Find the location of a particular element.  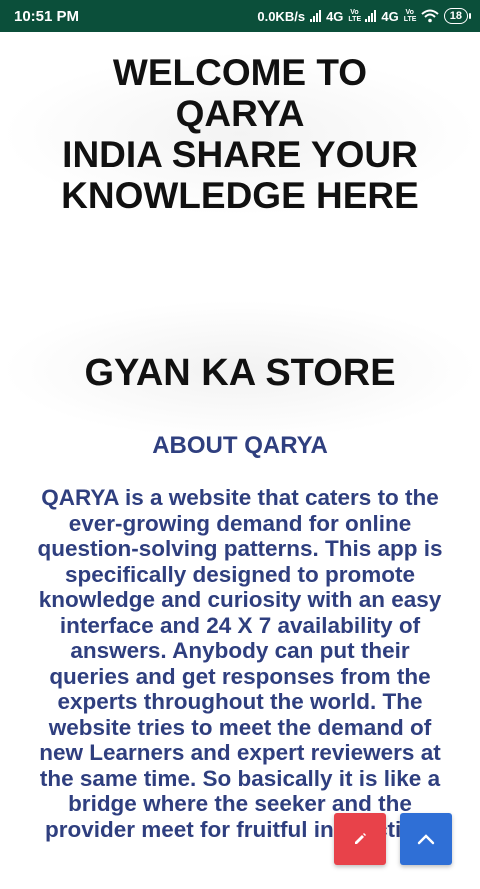

about-heading: ABOUT QARYA is located at coordinates (240, 445).